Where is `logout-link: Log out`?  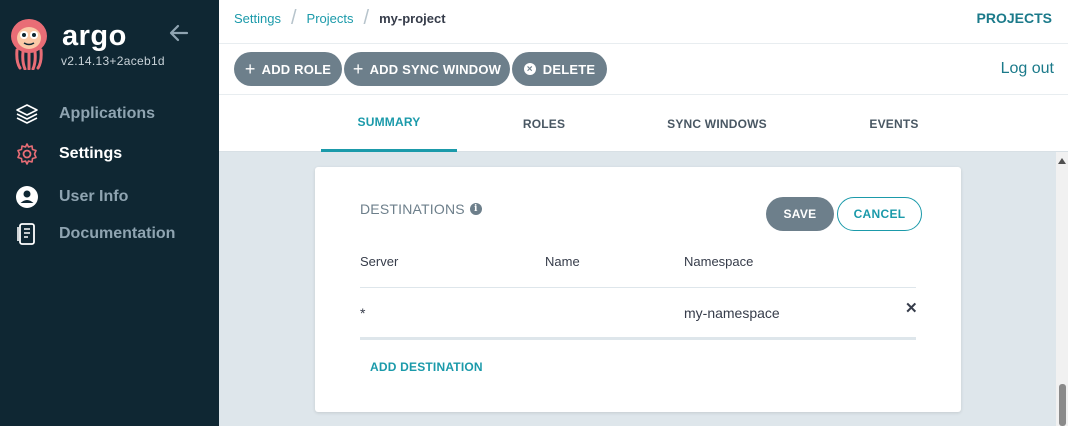
logout-link: Log out is located at coordinates (1027, 69).